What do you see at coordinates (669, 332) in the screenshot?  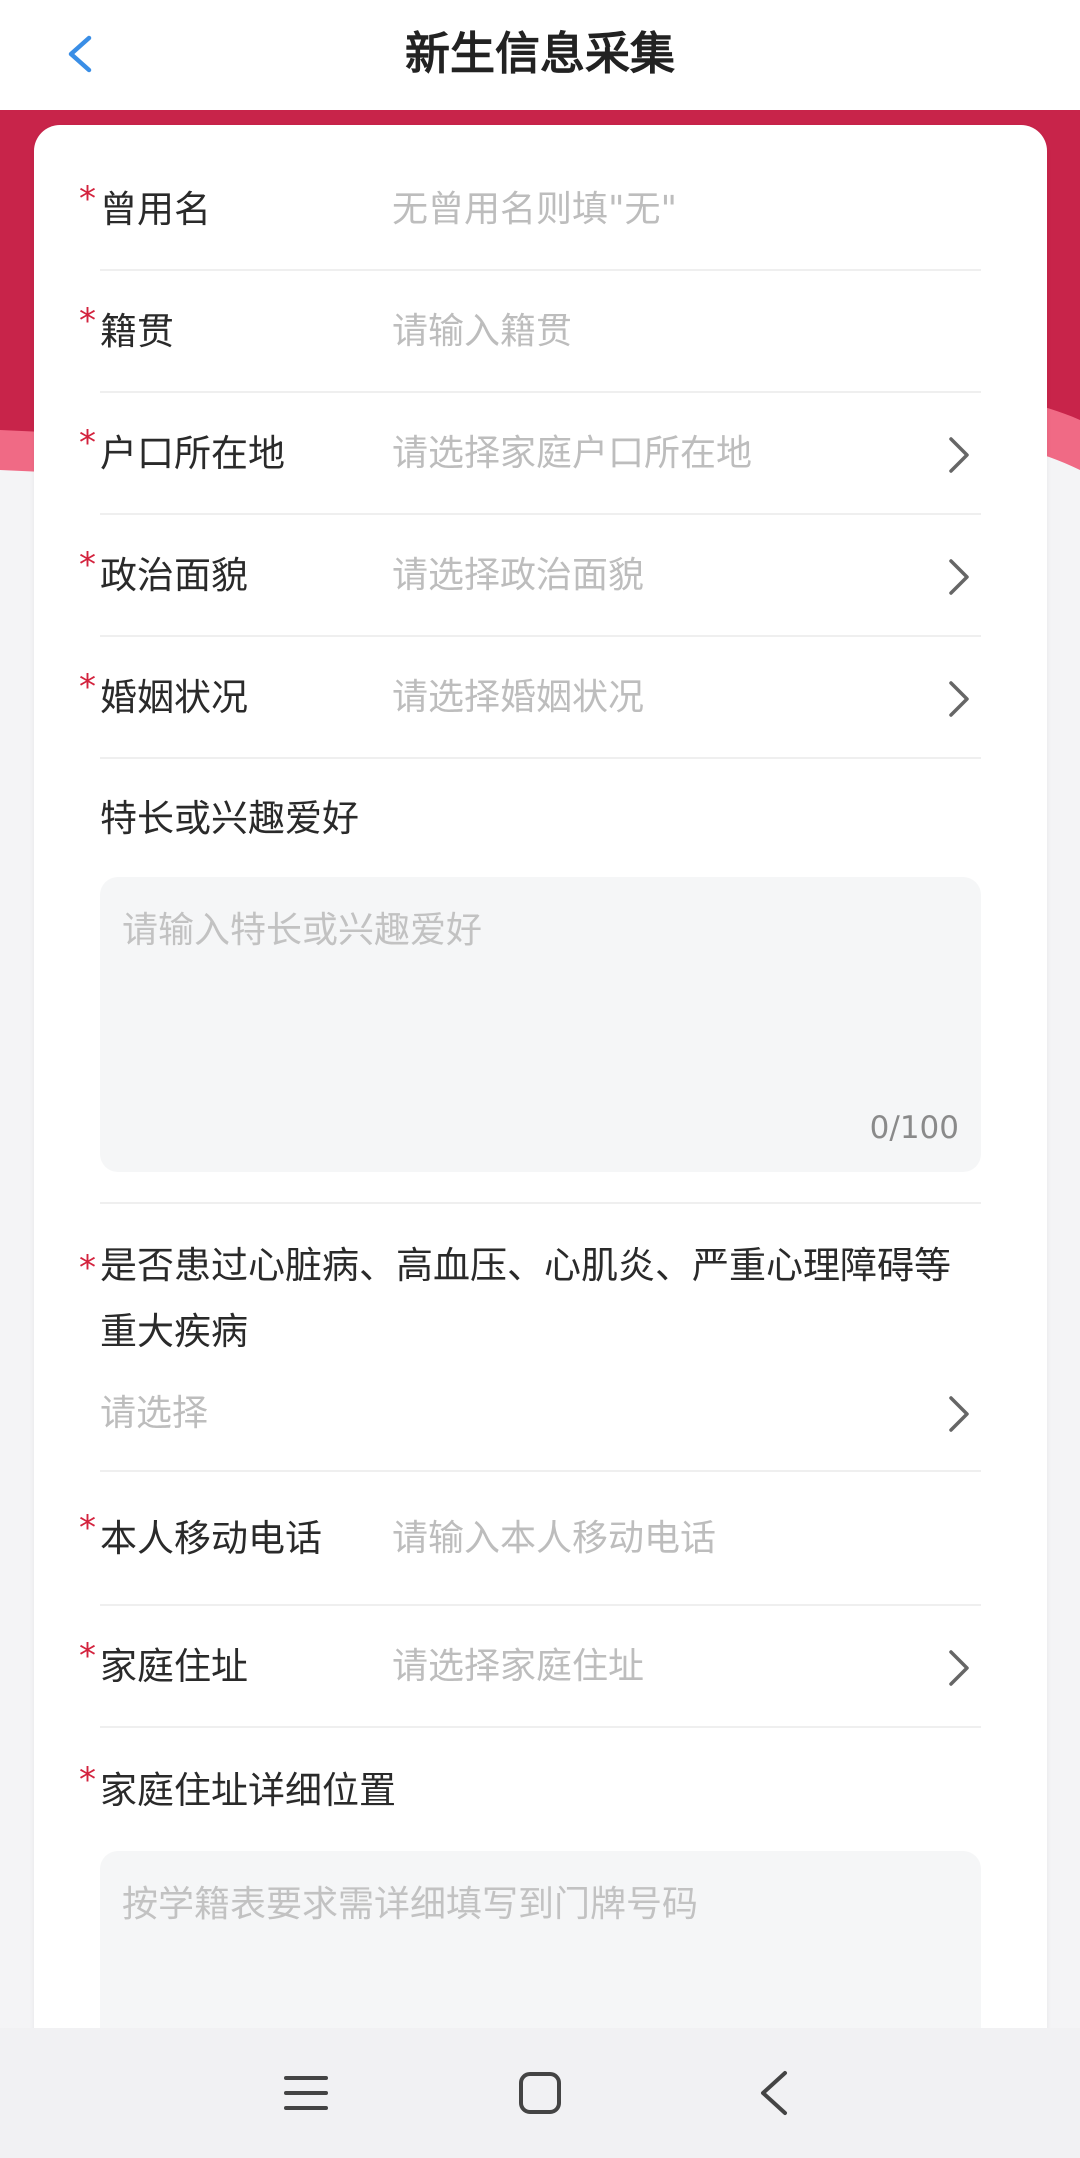 I see `native-place-input` at bounding box center [669, 332].